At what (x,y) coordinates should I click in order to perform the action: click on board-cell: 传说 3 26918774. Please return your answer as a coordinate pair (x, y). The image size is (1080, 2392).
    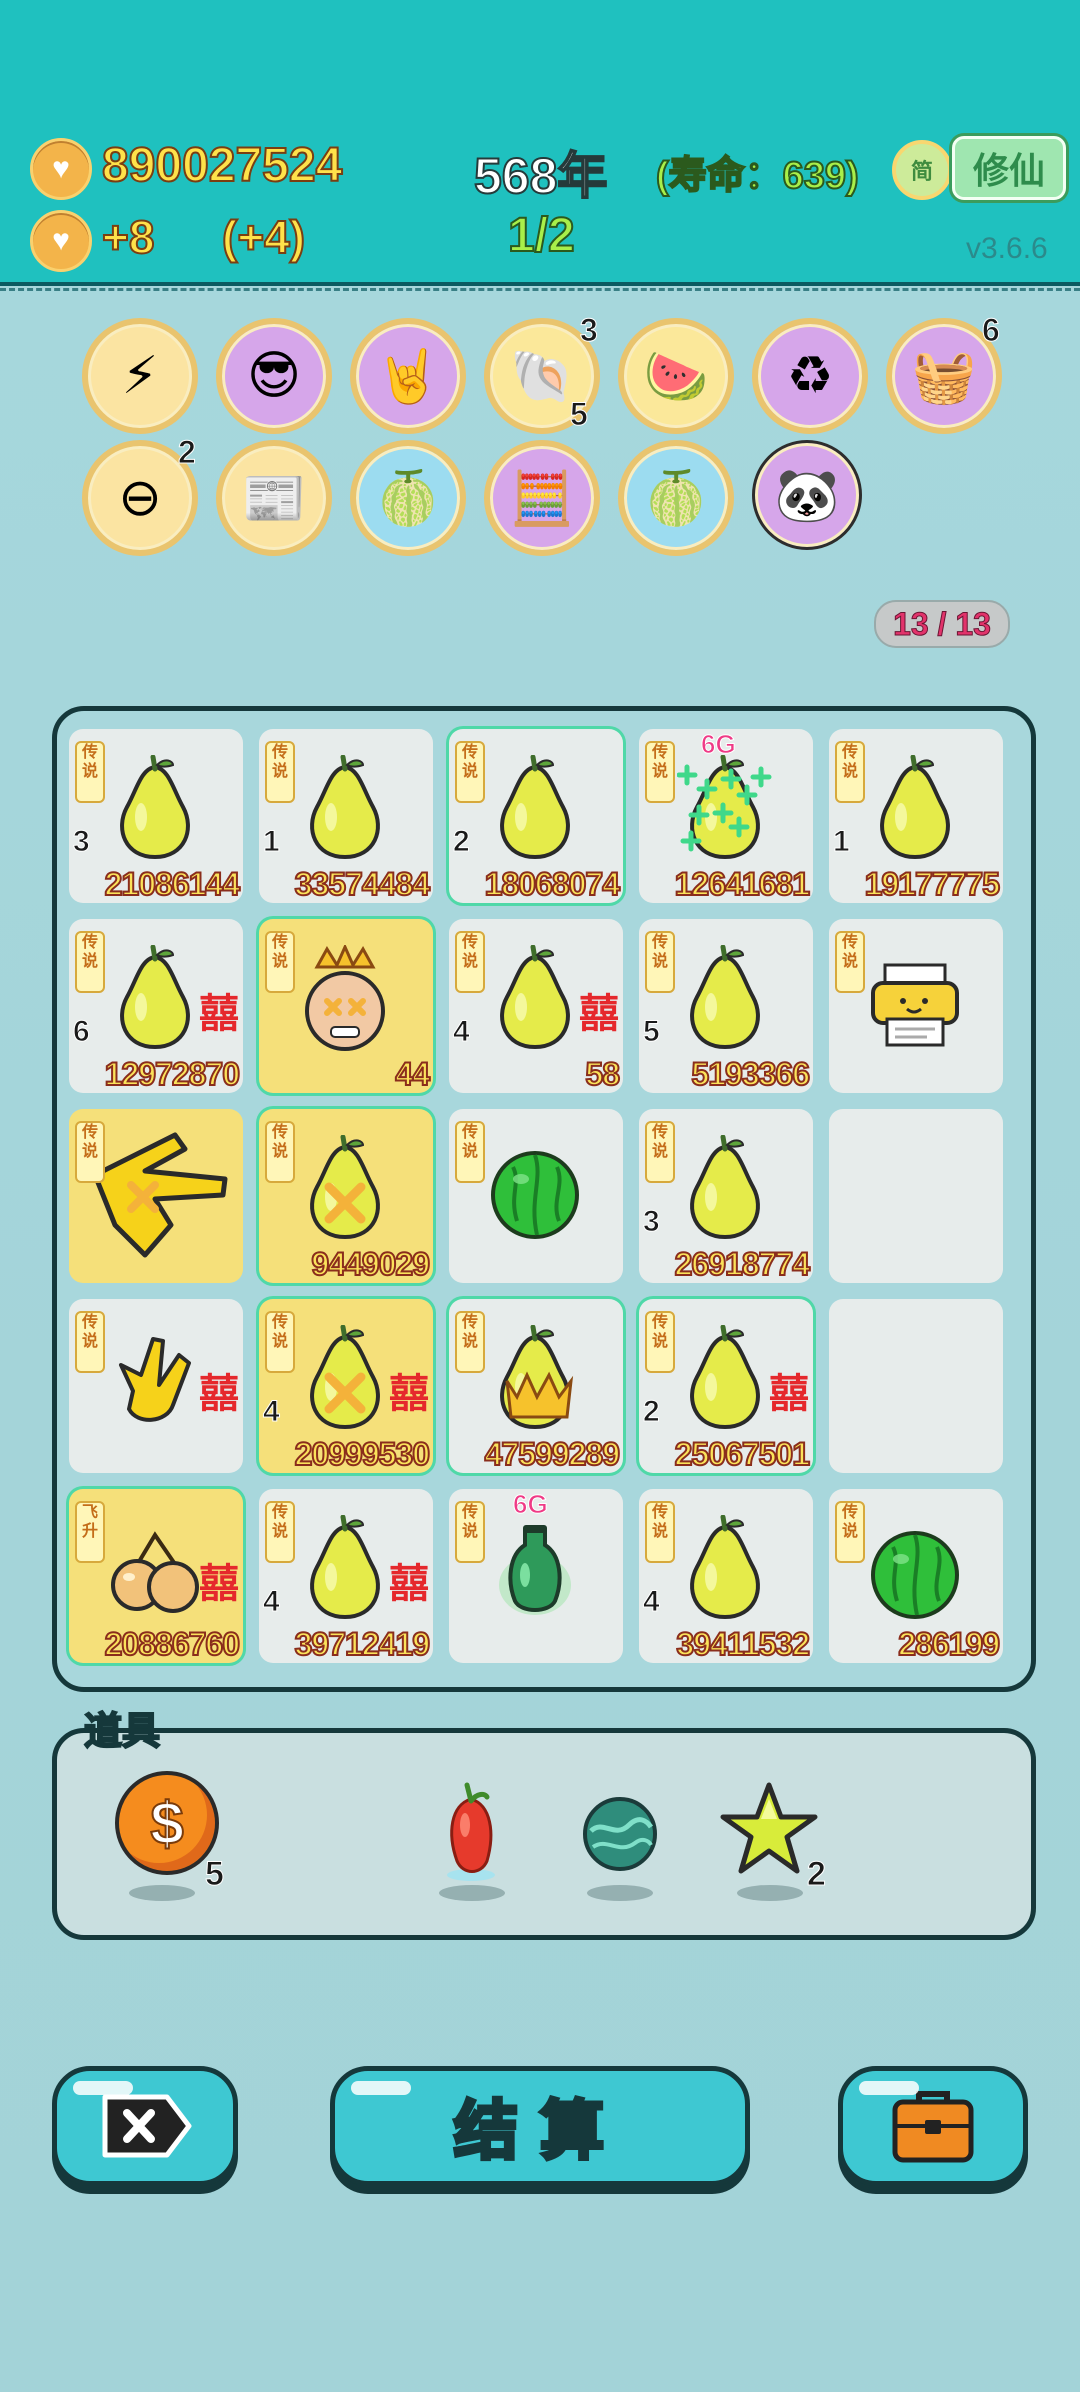
    Looking at the image, I should click on (726, 1196).